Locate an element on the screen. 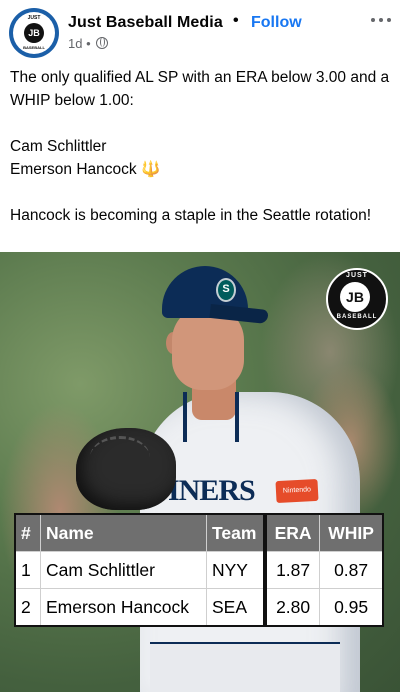 This screenshot has width=400, height=692. post-line: Cam Schlittler is located at coordinates (58, 146).